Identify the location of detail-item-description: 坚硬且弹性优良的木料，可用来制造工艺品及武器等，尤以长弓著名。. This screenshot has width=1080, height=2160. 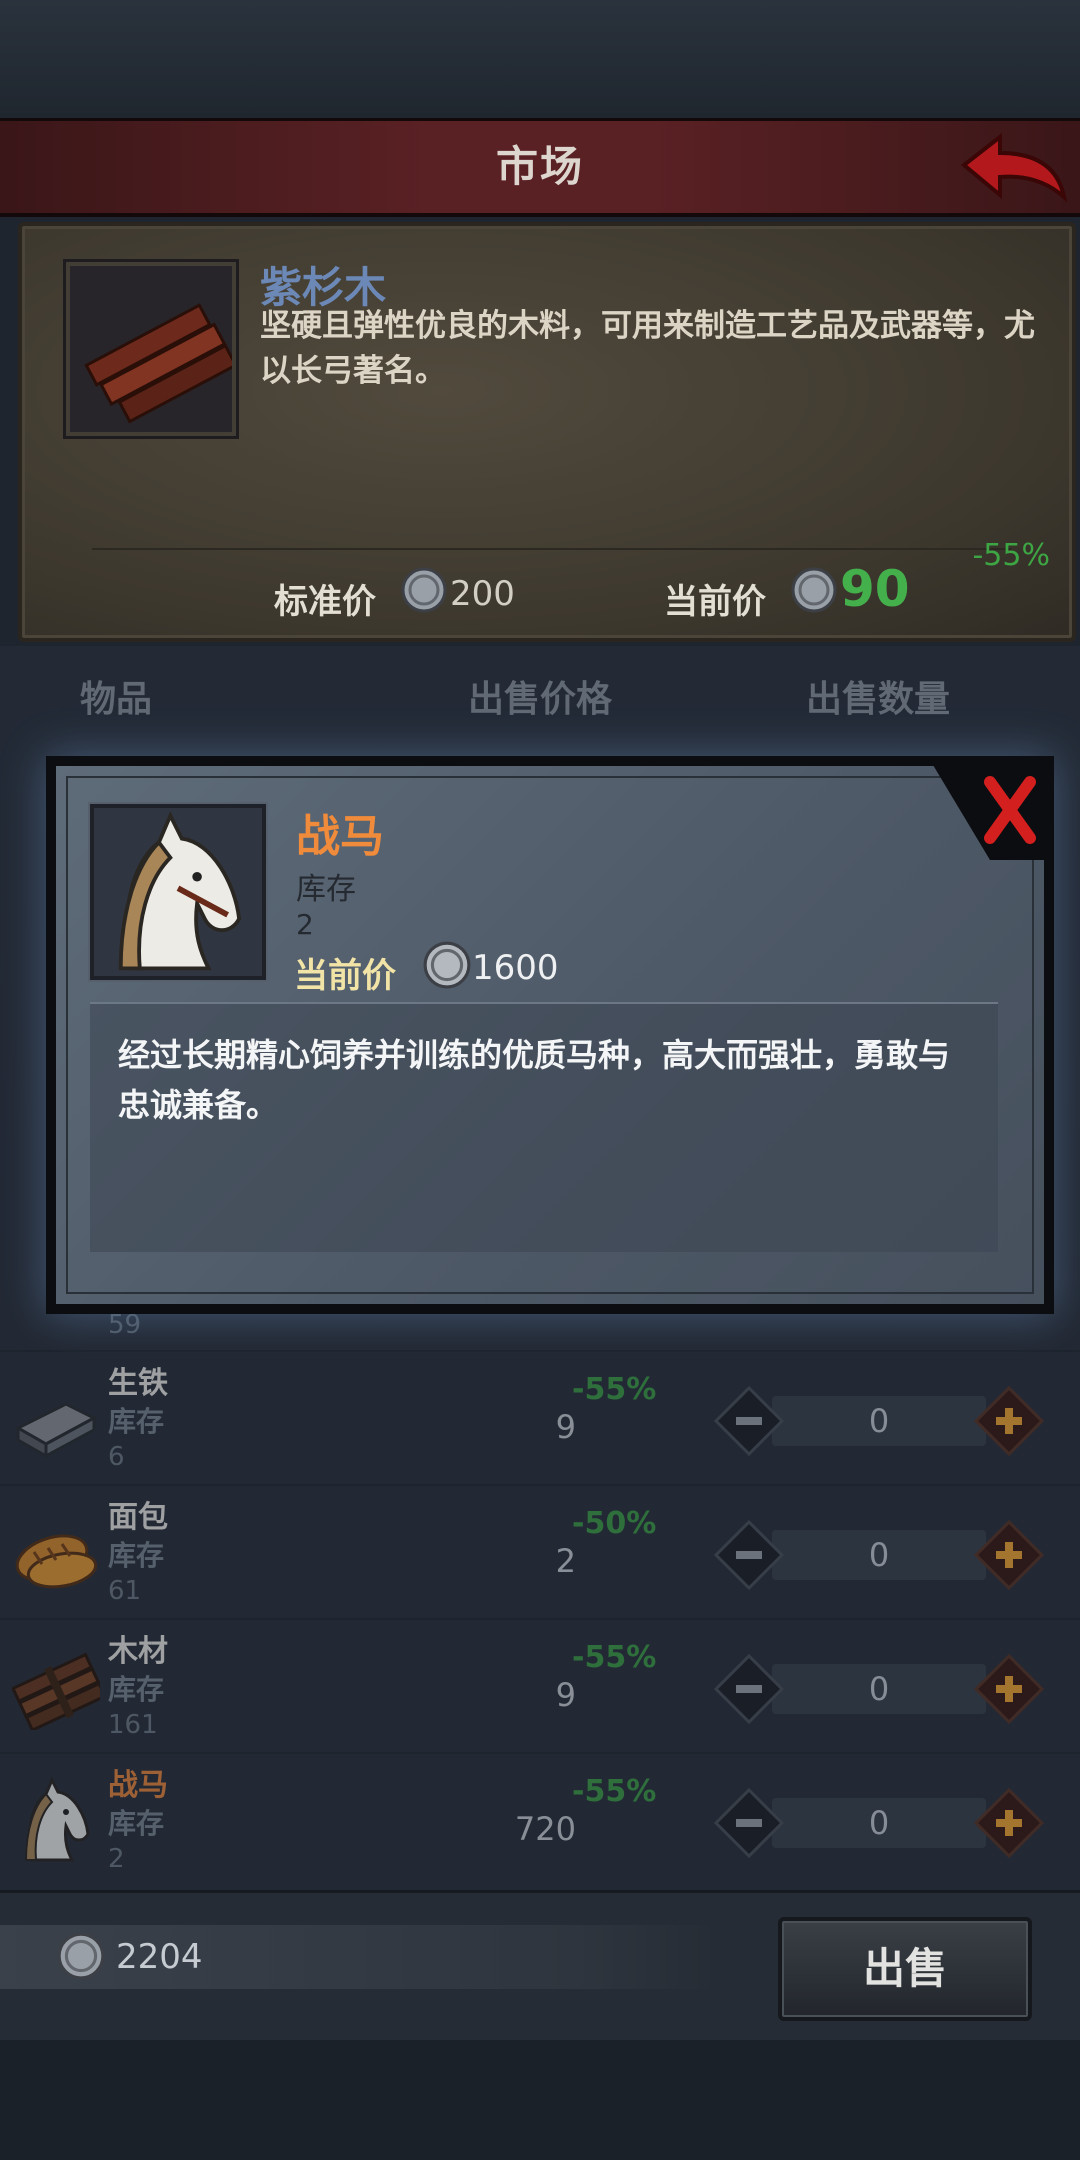
(647, 348).